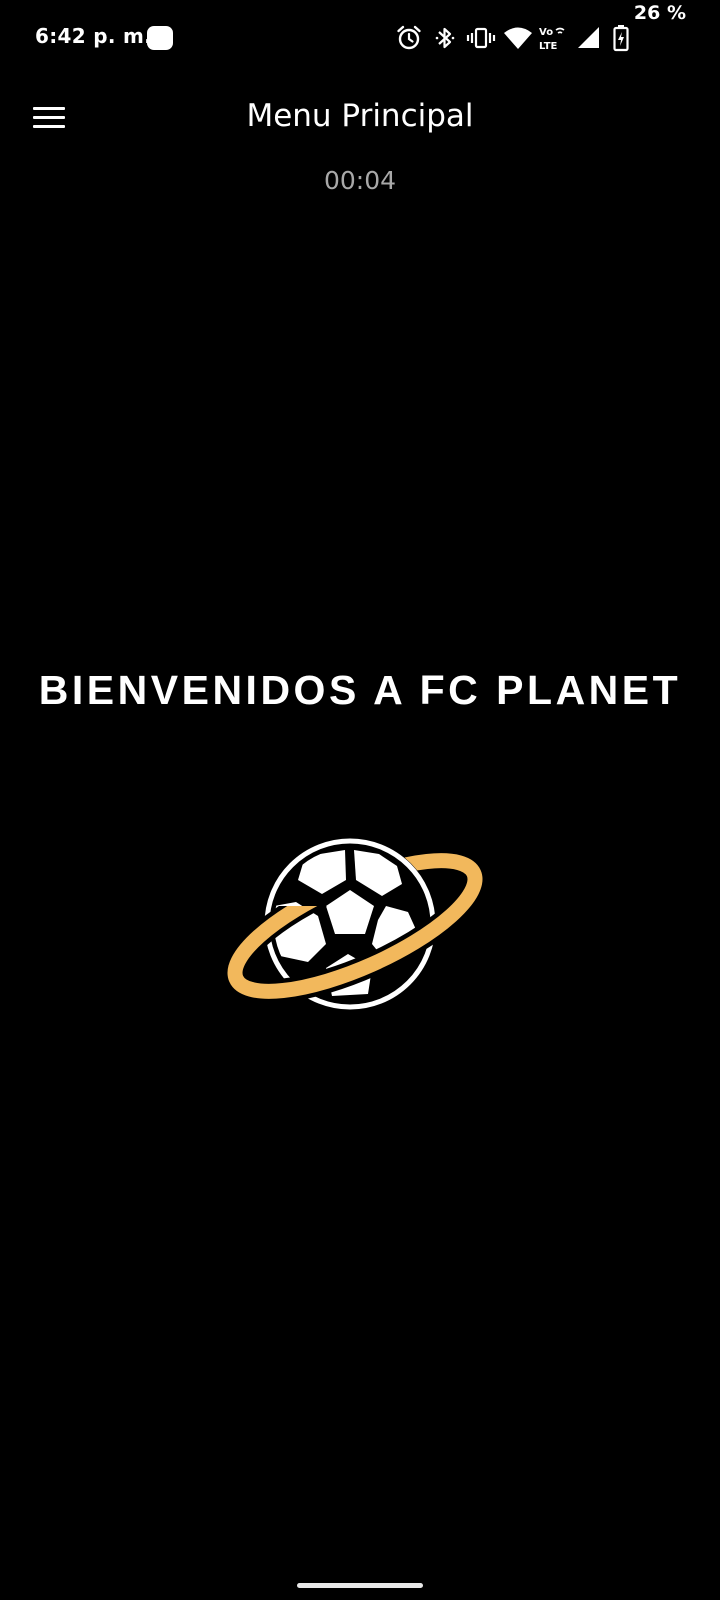 The height and width of the screenshot is (1600, 720). What do you see at coordinates (659, 13) in the screenshot?
I see `battery-percentage: 26 %` at bounding box center [659, 13].